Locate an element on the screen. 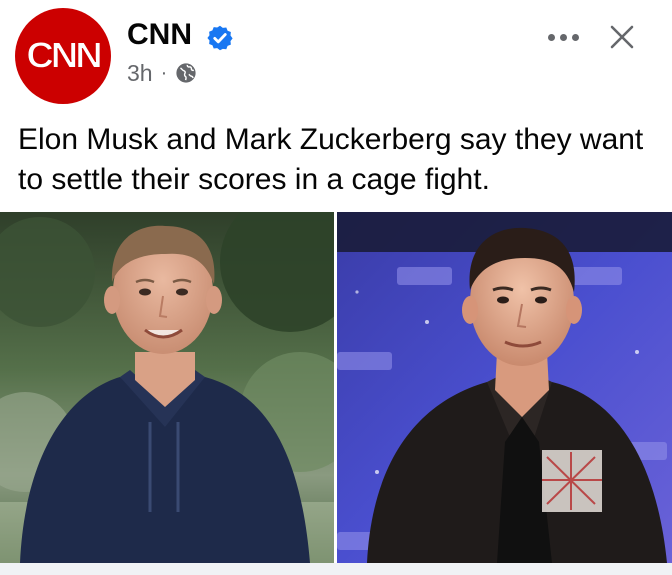 Image resolution: width=672 pixels, height=575 pixels. verified-badge-icon is located at coordinates (220, 38).